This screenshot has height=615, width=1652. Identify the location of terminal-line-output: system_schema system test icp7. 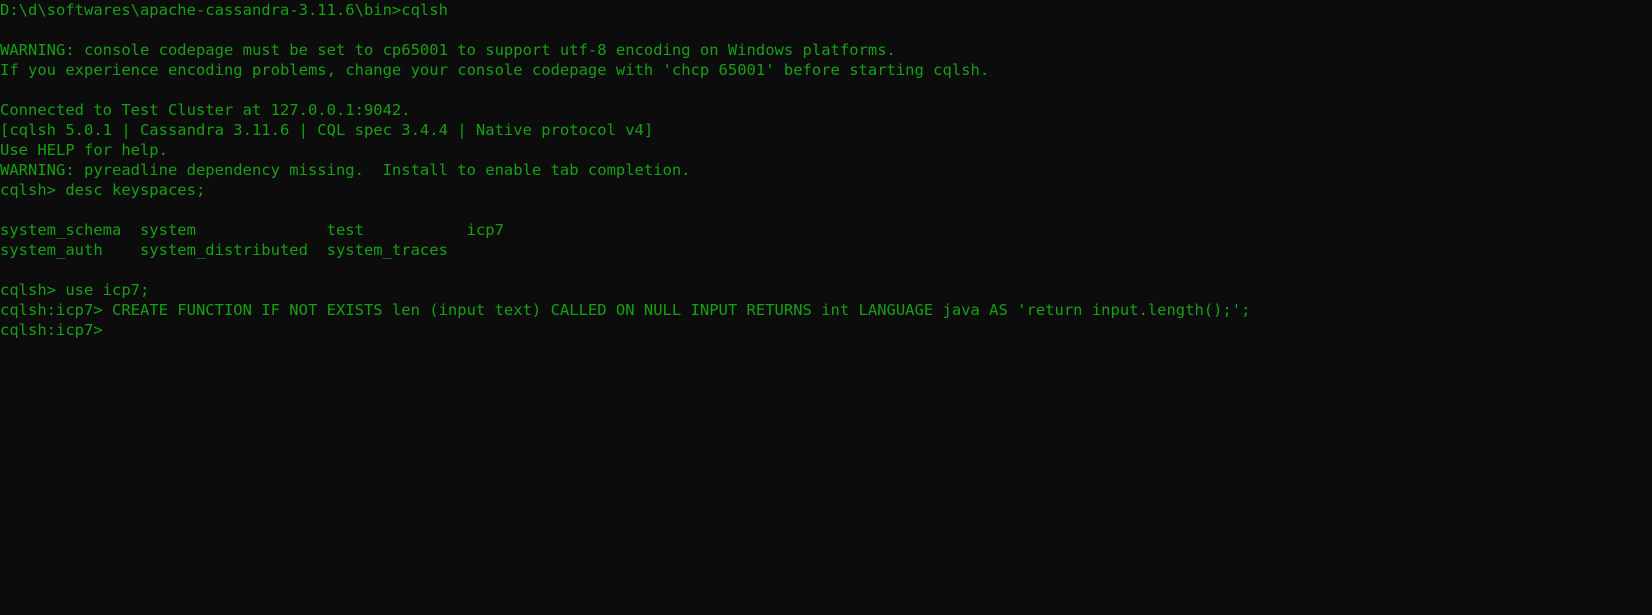
(252, 230).